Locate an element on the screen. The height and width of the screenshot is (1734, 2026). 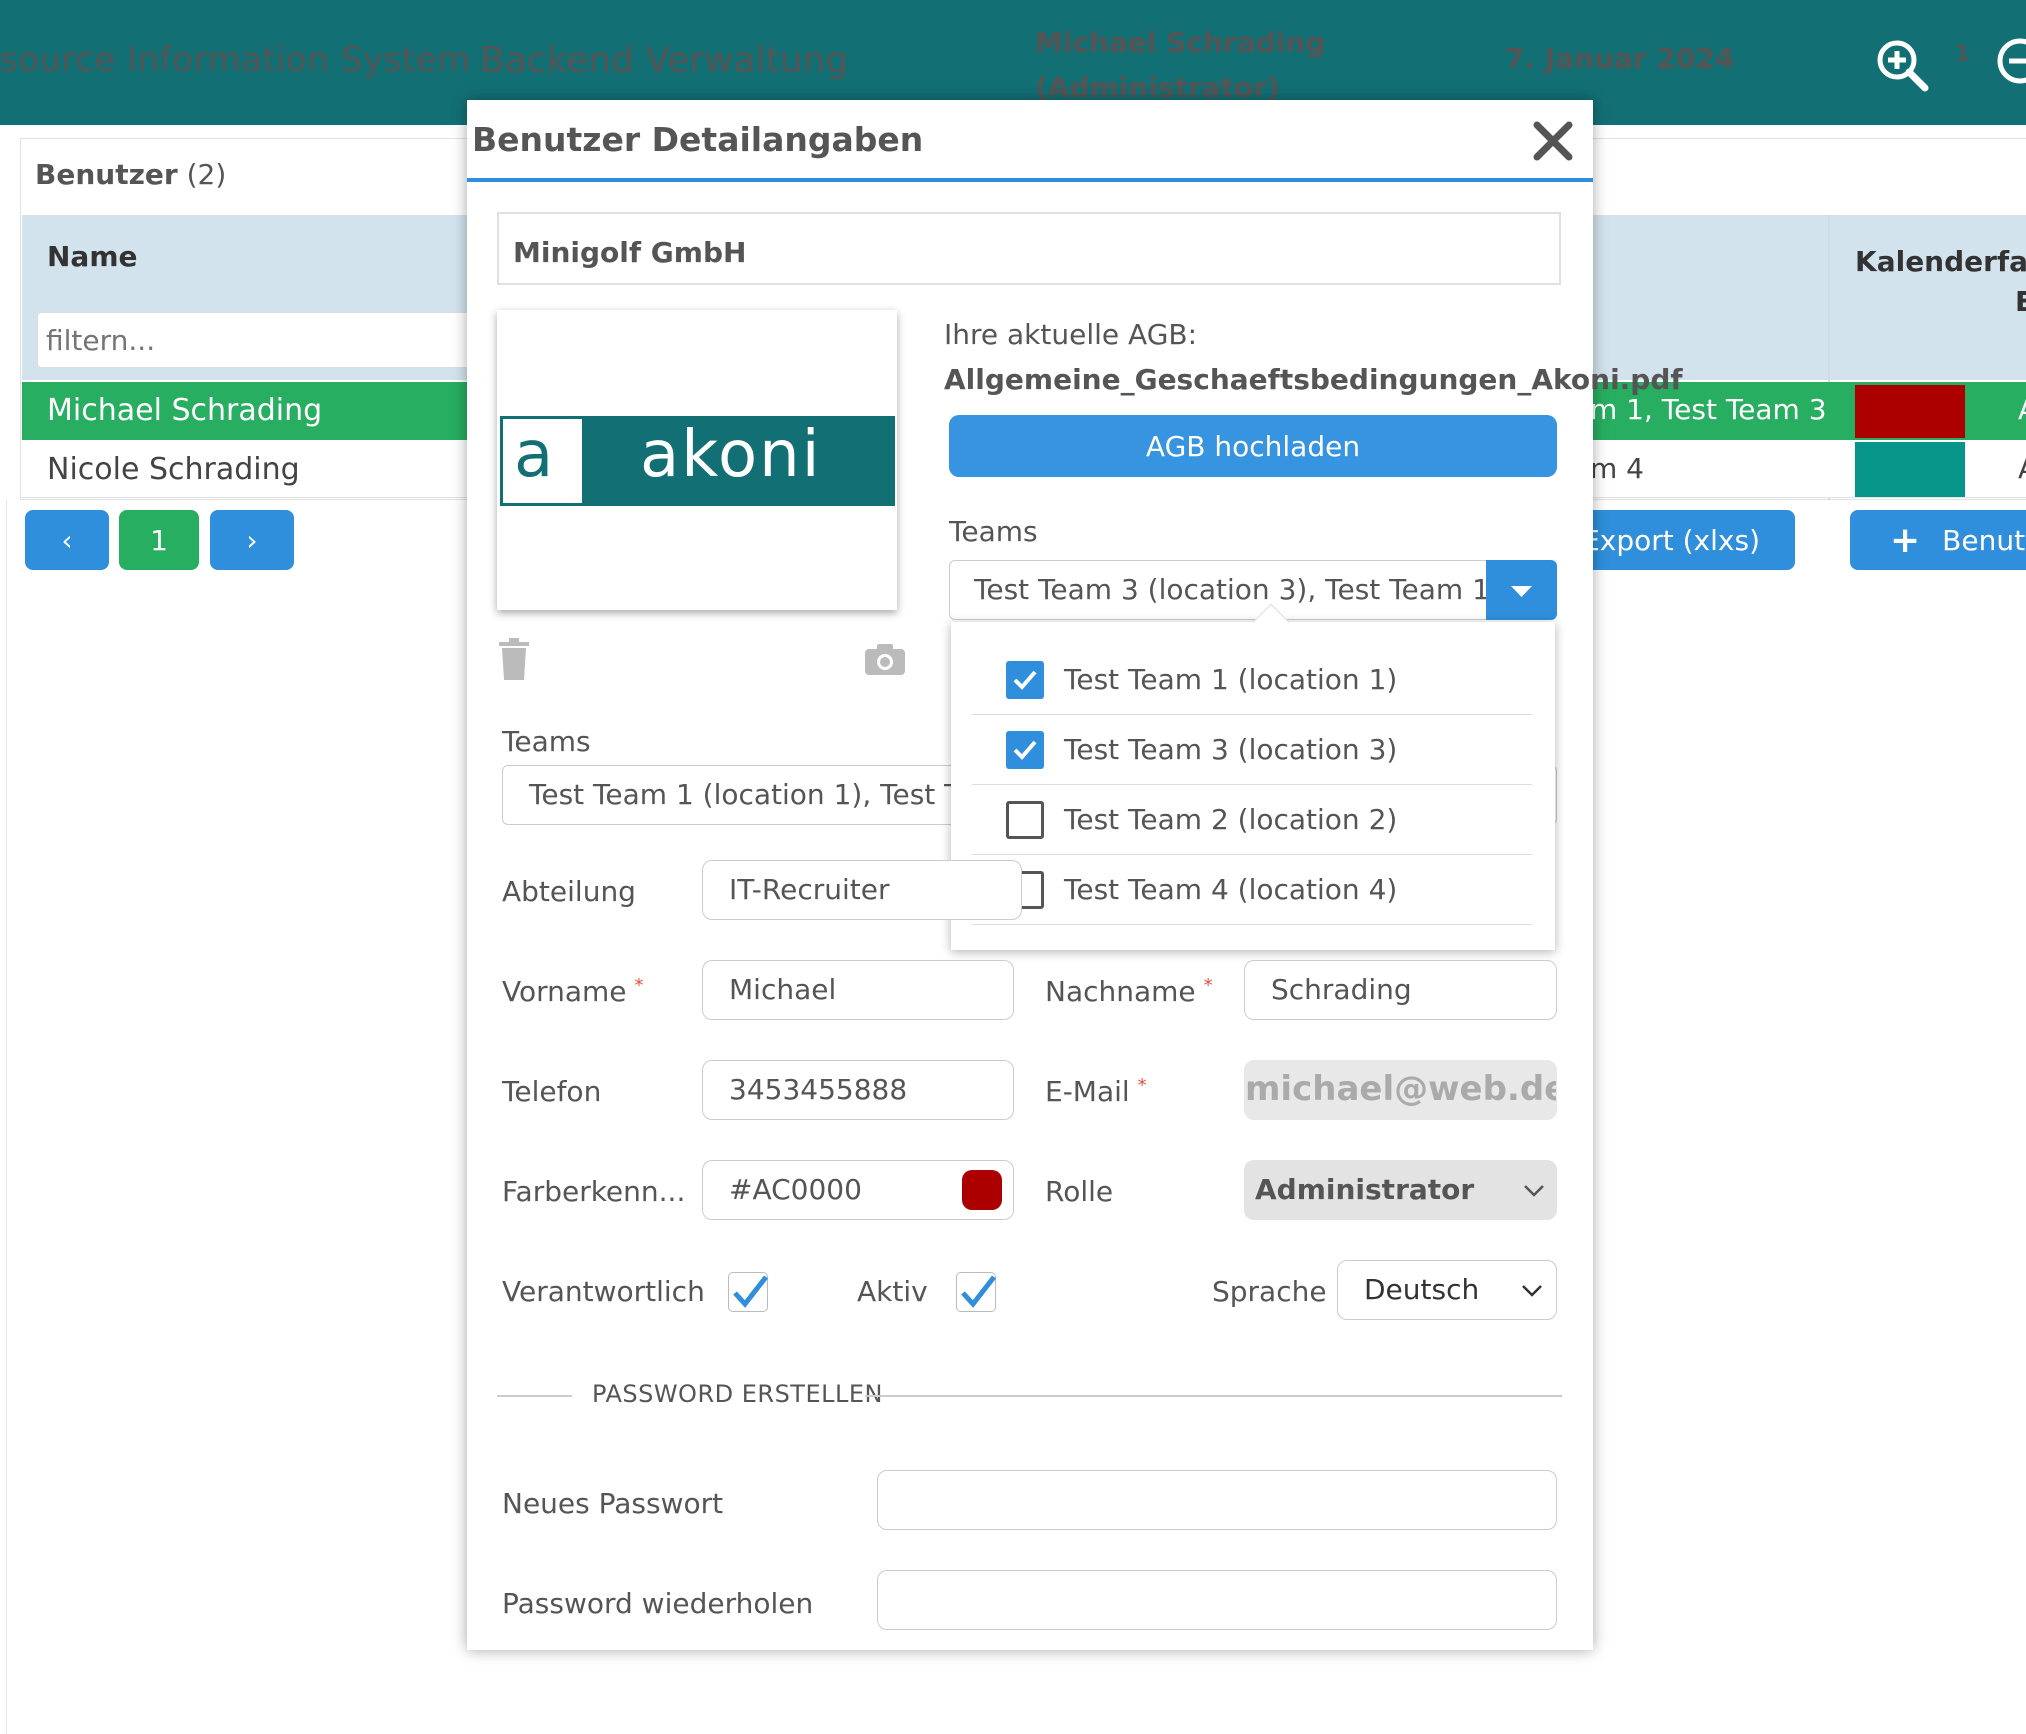
name-filter-input is located at coordinates (272, 340).